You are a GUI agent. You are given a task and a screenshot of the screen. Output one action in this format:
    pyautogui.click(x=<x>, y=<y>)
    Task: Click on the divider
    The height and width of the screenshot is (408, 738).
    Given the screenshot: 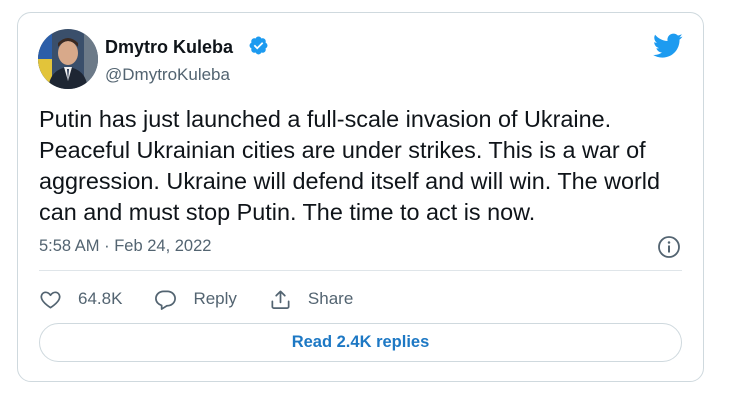 What is the action you would take?
    pyautogui.click(x=360, y=270)
    